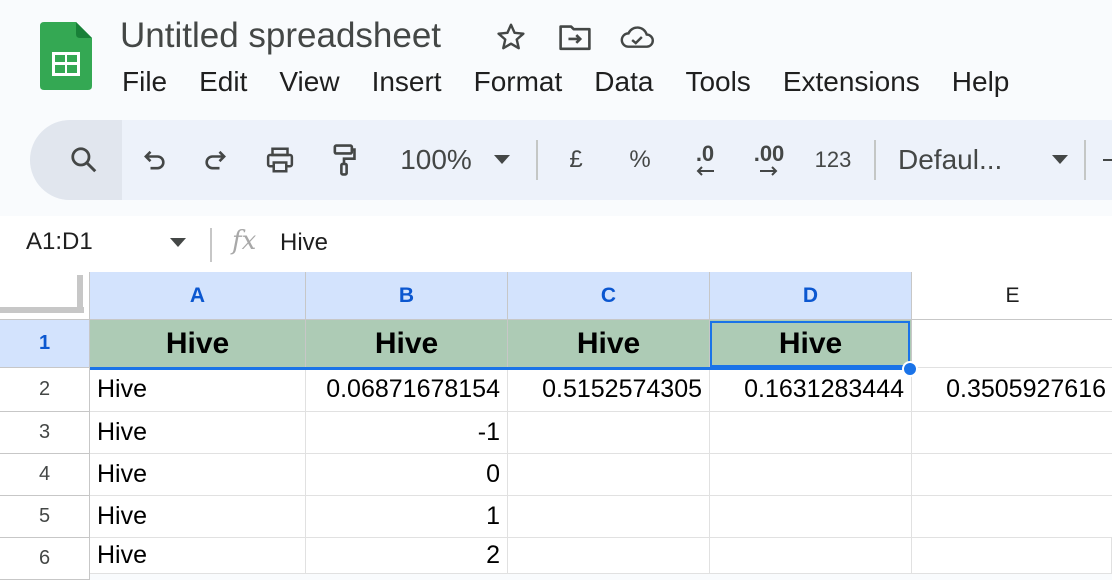 The height and width of the screenshot is (580, 1112). What do you see at coordinates (45, 517) in the screenshot?
I see `row-header-5: 5` at bounding box center [45, 517].